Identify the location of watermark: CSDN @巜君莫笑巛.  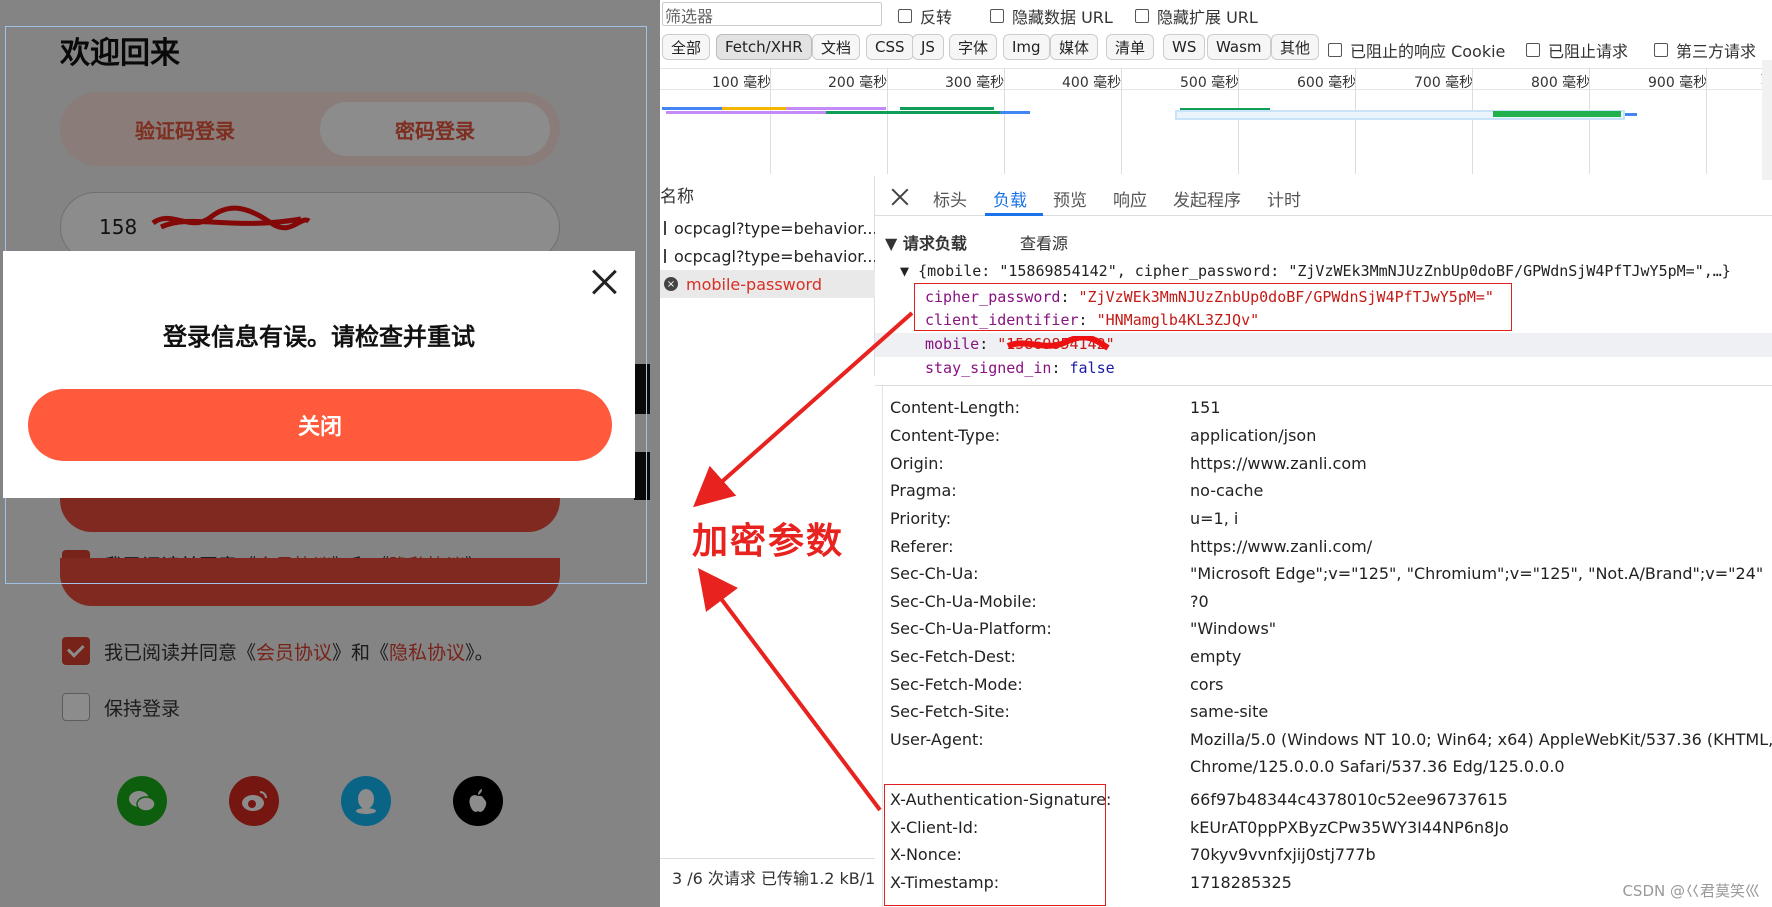
(1691, 891).